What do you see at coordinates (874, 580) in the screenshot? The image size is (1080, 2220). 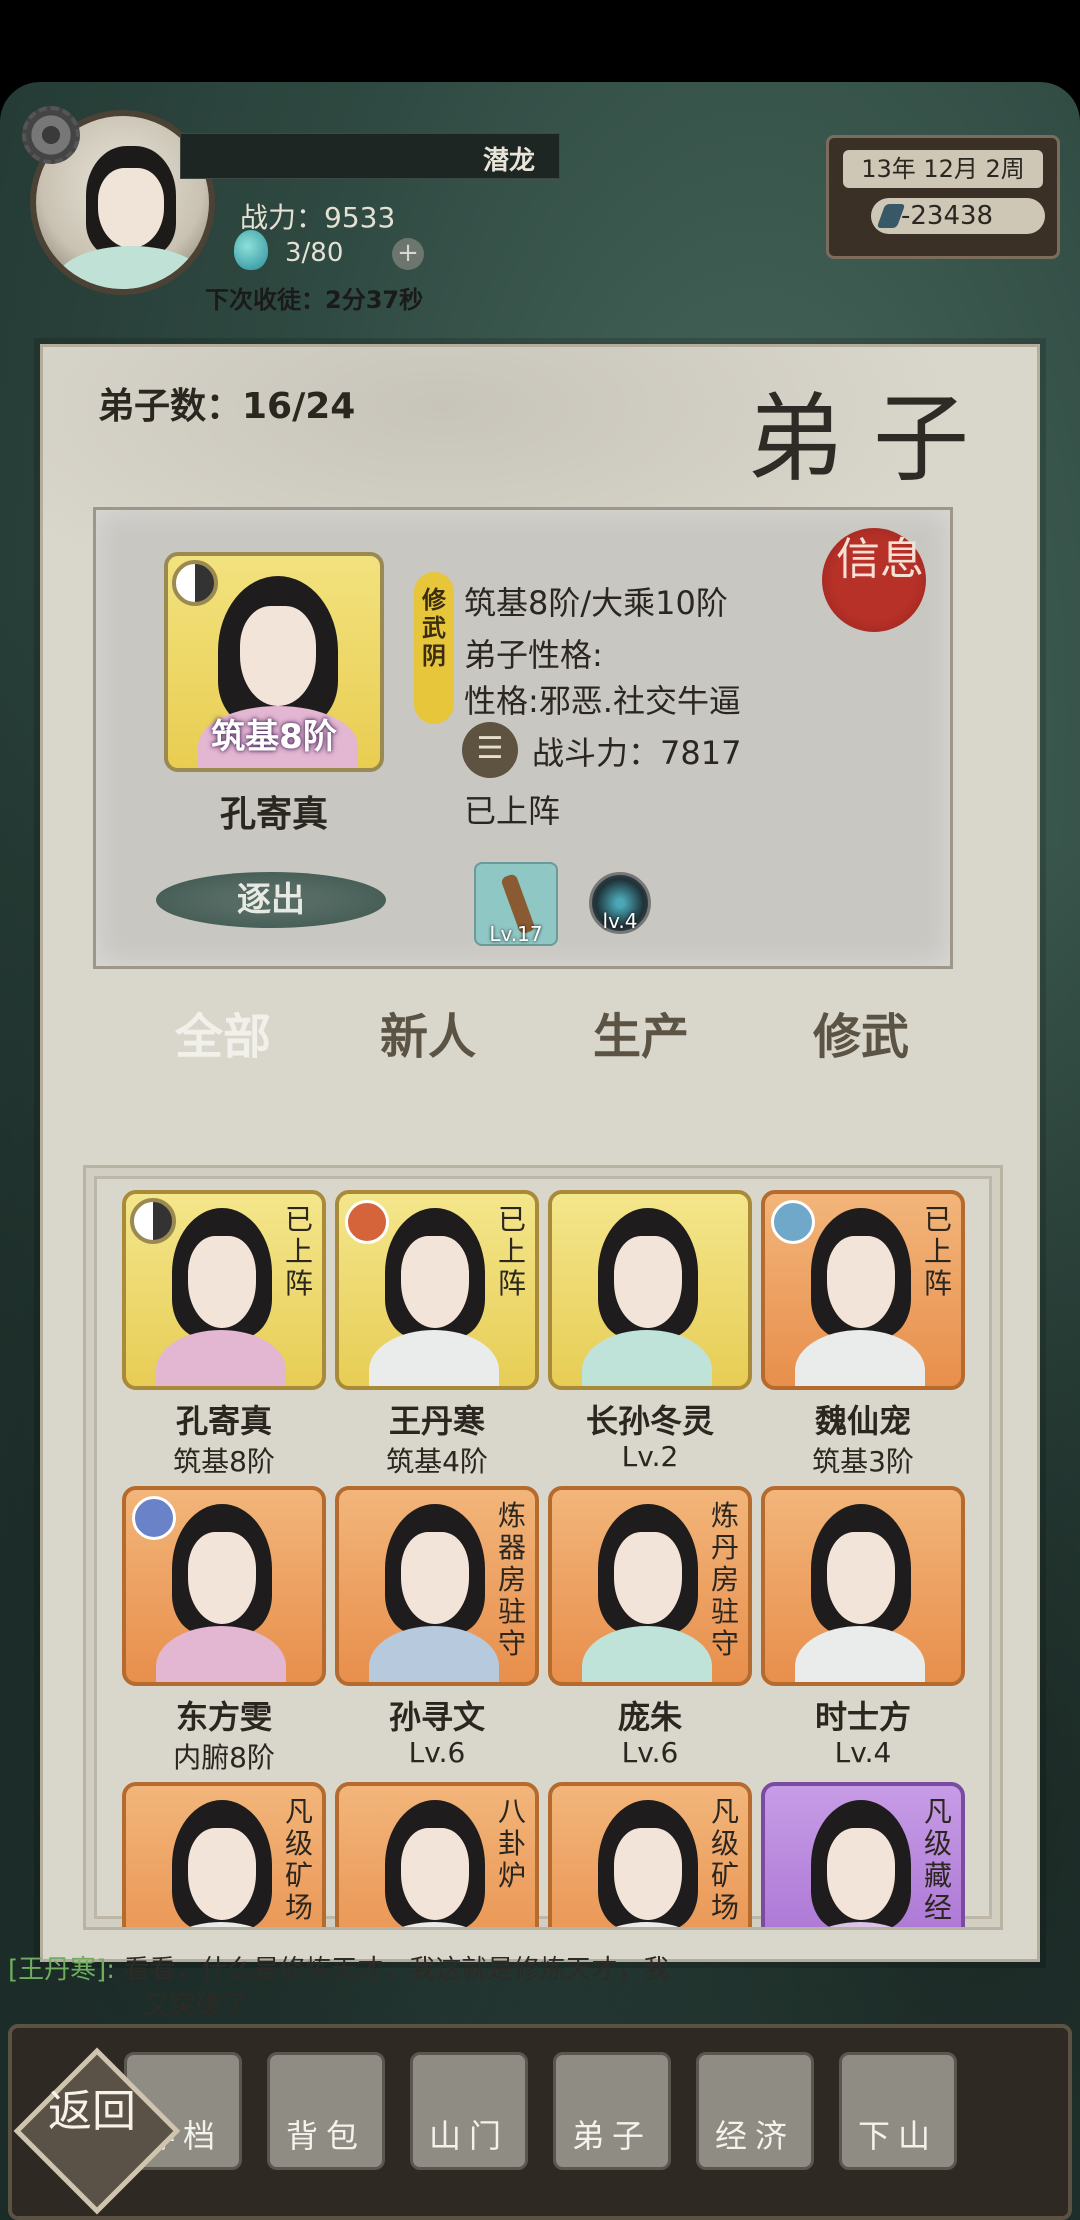 I see `info-seal-button: 信息` at bounding box center [874, 580].